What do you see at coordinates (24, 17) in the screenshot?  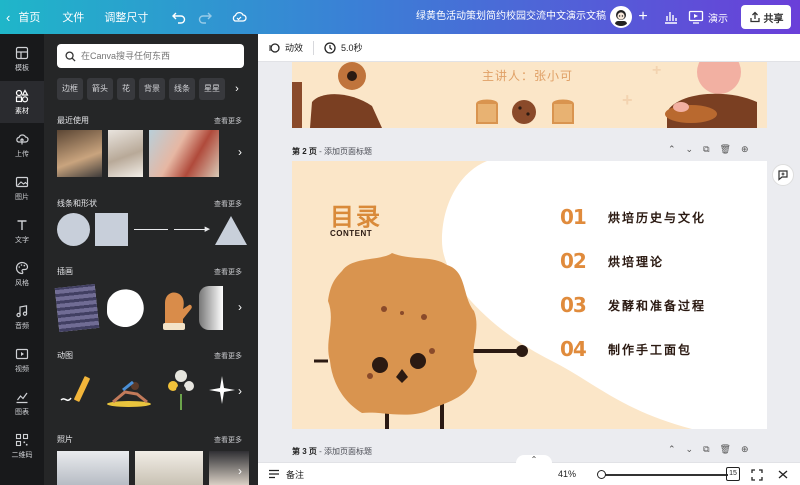 I see `home-button: ‹ 首页` at bounding box center [24, 17].